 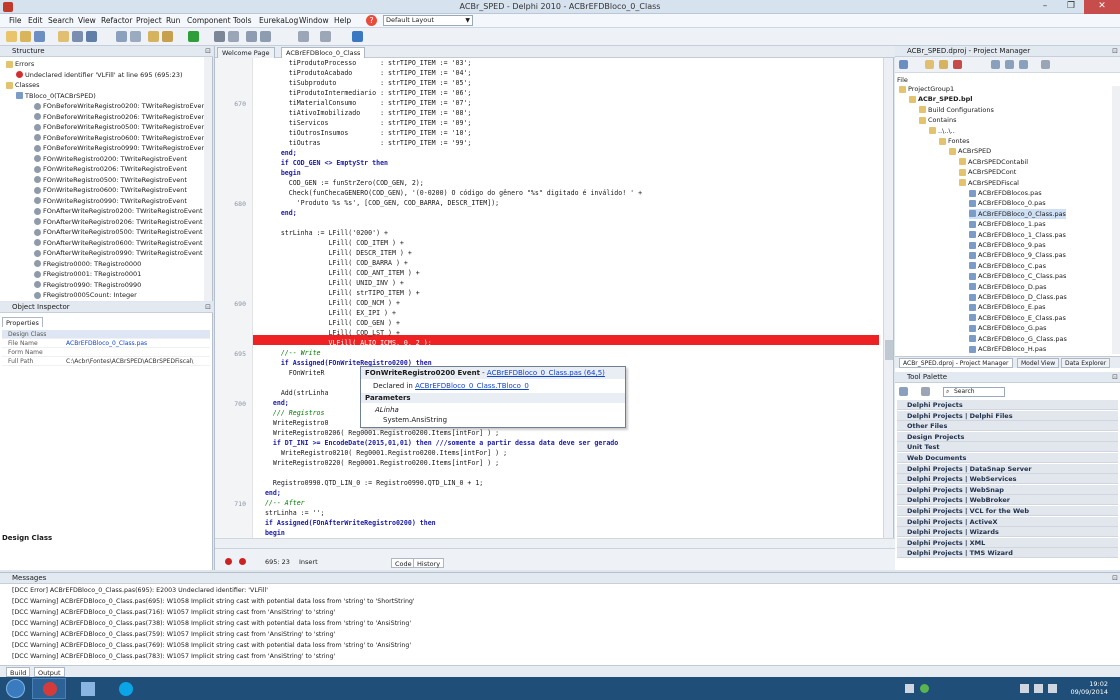 I want to click on prop-row: Form Name, so click(x=106, y=352).